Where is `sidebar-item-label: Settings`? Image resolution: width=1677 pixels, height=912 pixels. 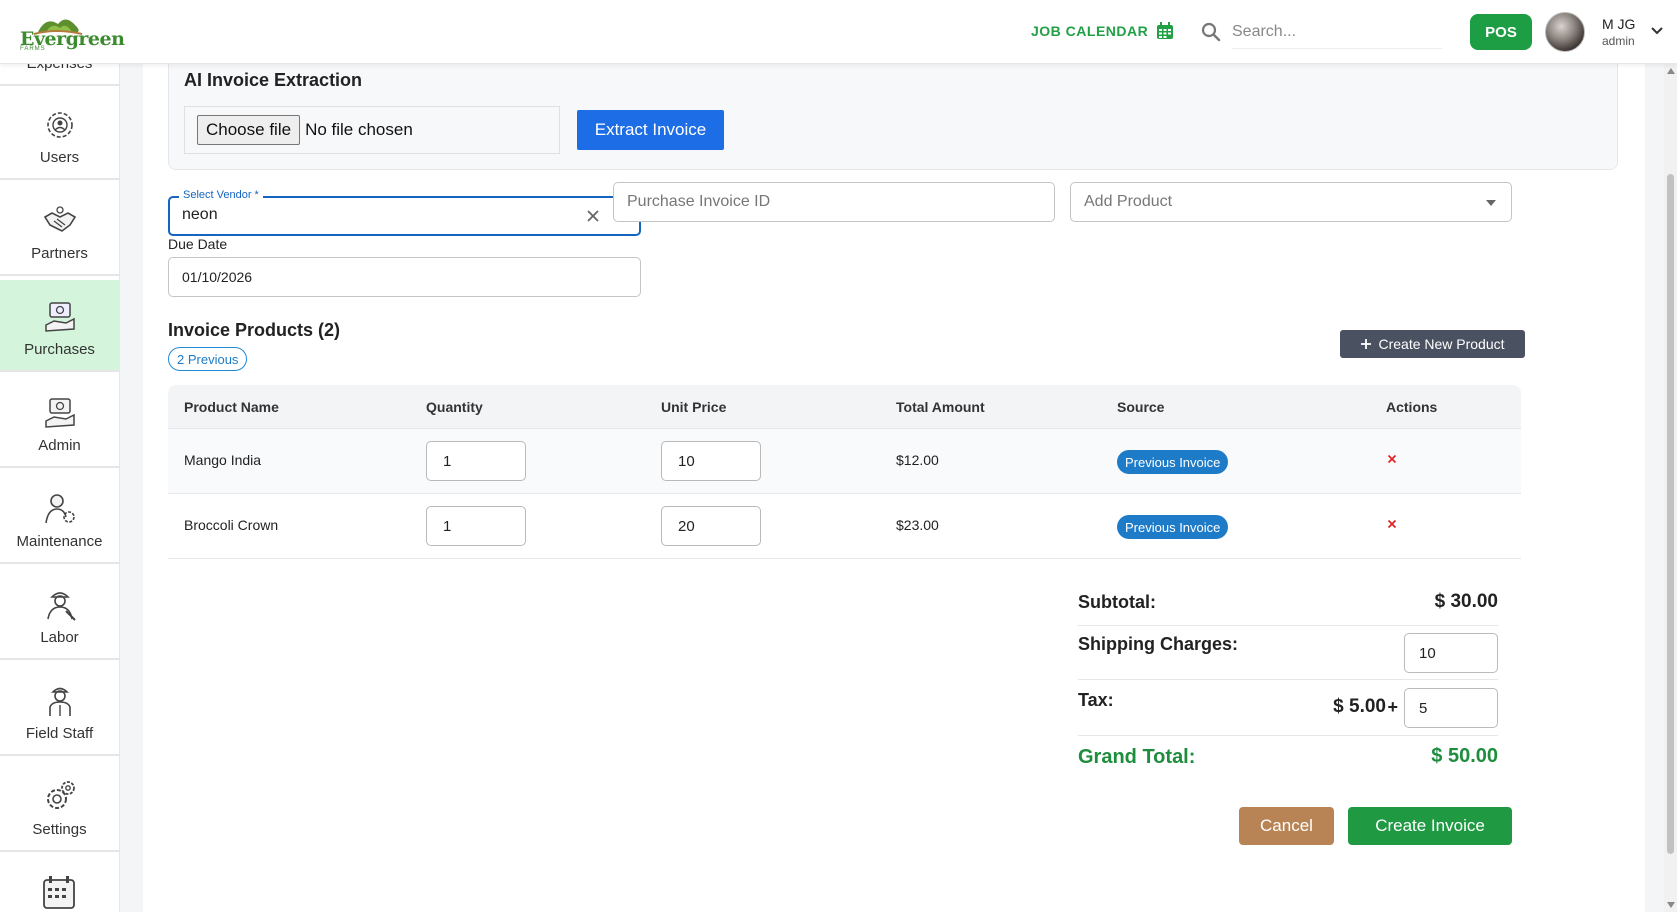
sidebar-item-label: Settings is located at coordinates (59, 829).